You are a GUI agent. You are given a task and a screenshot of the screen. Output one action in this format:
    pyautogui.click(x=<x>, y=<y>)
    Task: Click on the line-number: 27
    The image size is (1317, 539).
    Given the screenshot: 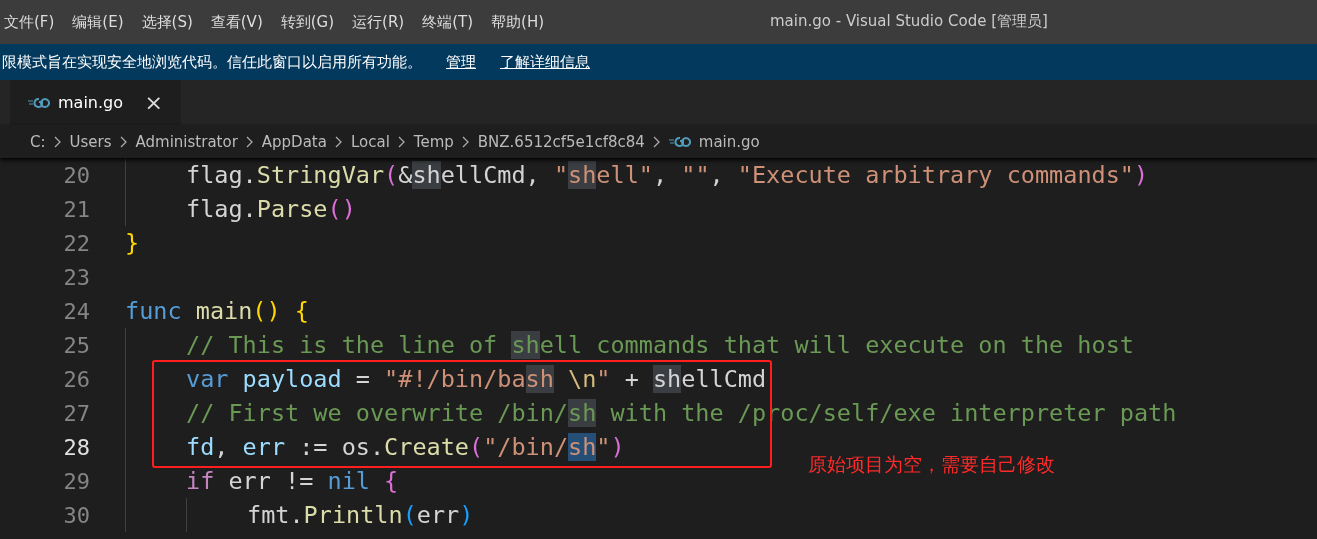 What is the action you would take?
    pyautogui.click(x=76, y=413)
    